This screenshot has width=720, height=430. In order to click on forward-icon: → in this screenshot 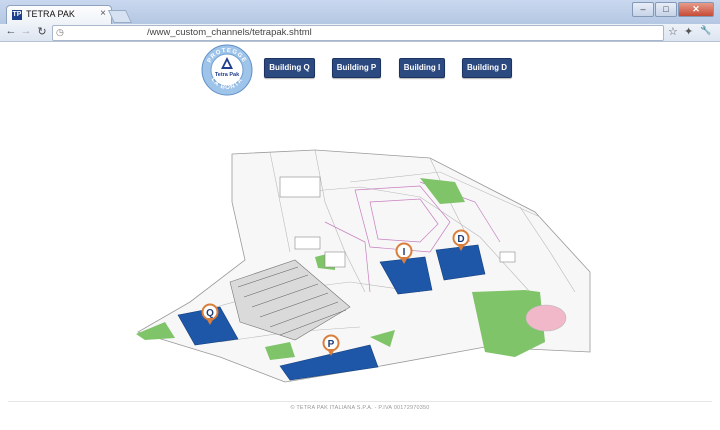, I will do `click(26, 31)`.